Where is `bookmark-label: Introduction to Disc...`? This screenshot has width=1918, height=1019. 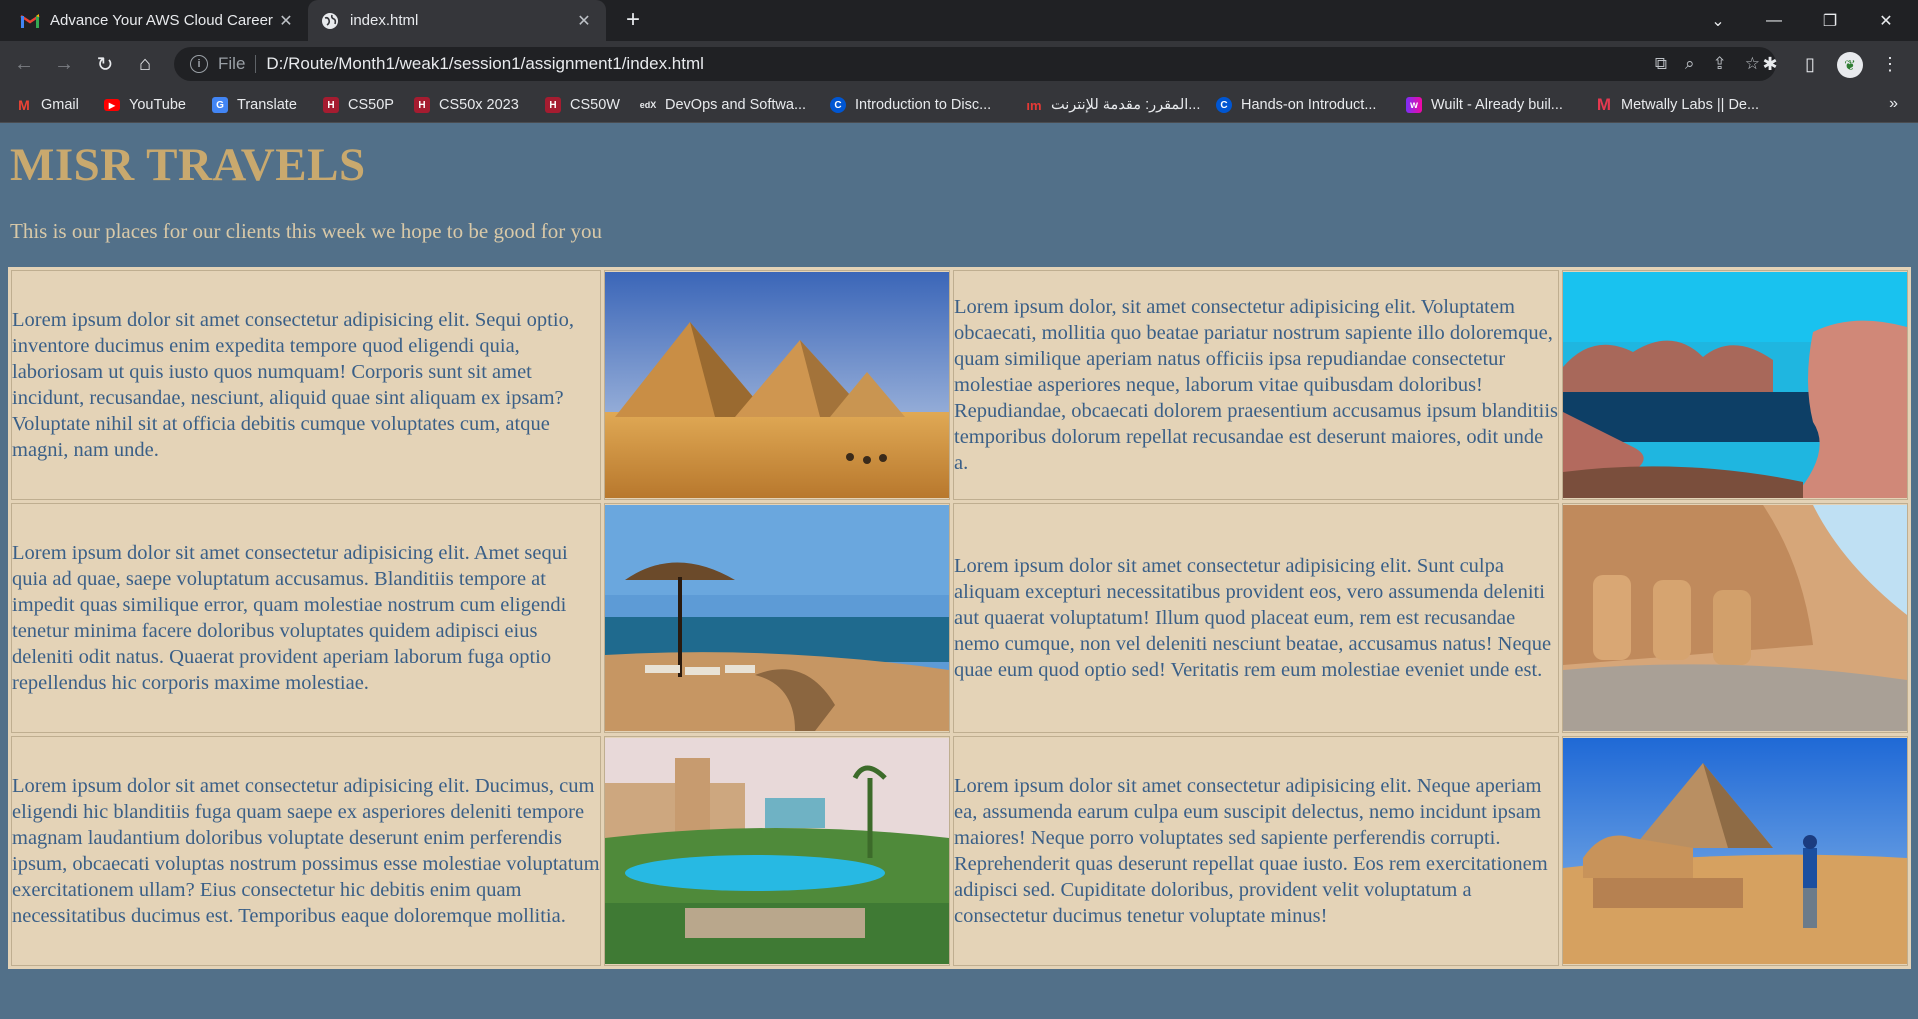 bookmark-label: Introduction to Disc... is located at coordinates (923, 105).